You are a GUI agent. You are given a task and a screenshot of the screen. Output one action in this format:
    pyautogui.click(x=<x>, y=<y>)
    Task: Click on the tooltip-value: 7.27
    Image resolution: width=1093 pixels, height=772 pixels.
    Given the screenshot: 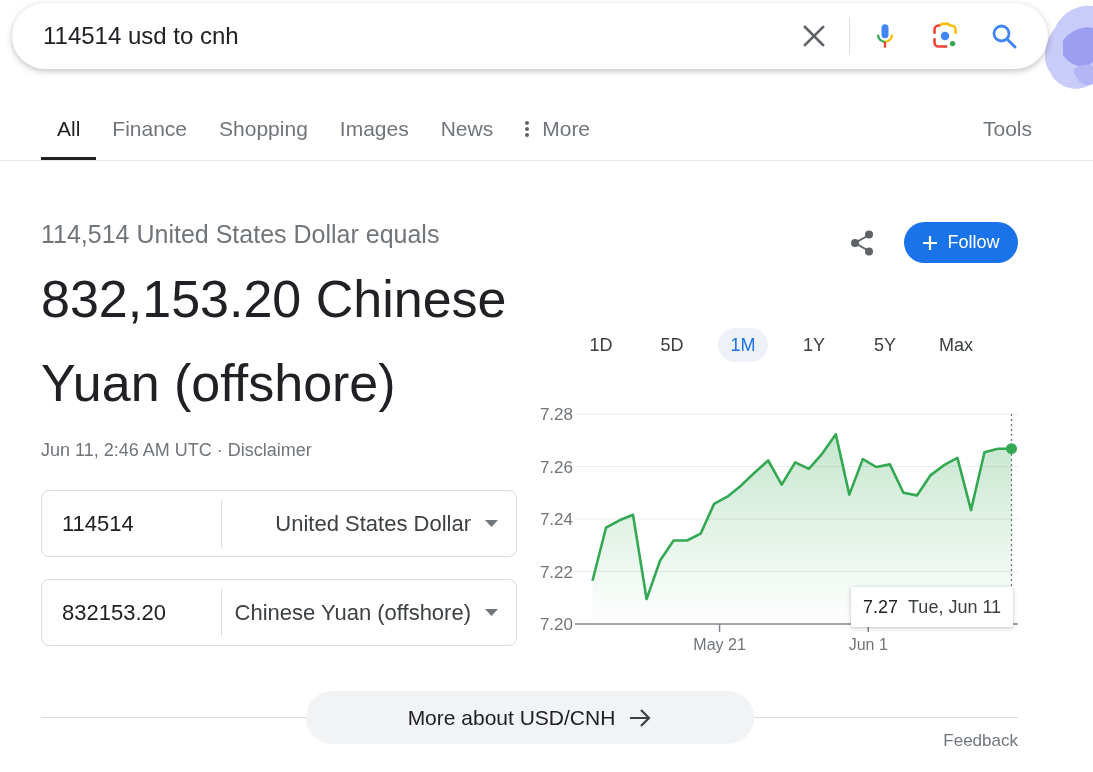 What is the action you would take?
    pyautogui.click(x=881, y=607)
    